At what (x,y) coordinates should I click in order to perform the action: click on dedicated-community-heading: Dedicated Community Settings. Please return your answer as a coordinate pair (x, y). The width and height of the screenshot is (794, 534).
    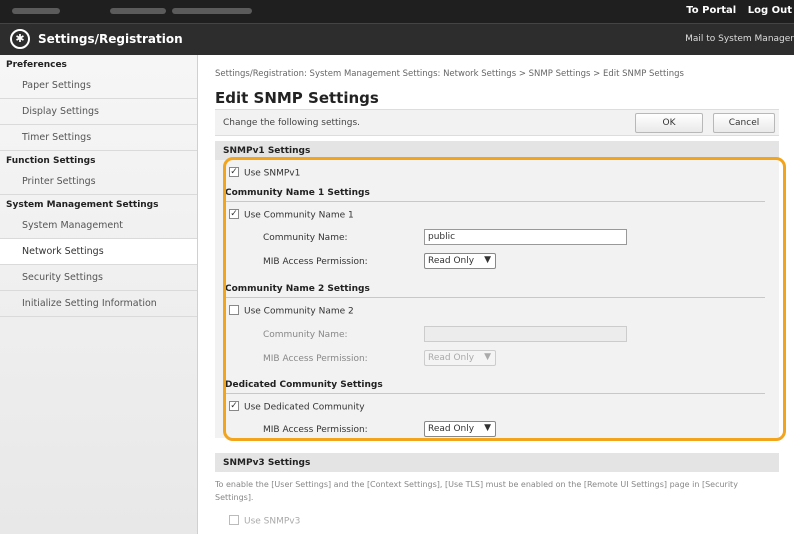
    Looking at the image, I should click on (495, 387).